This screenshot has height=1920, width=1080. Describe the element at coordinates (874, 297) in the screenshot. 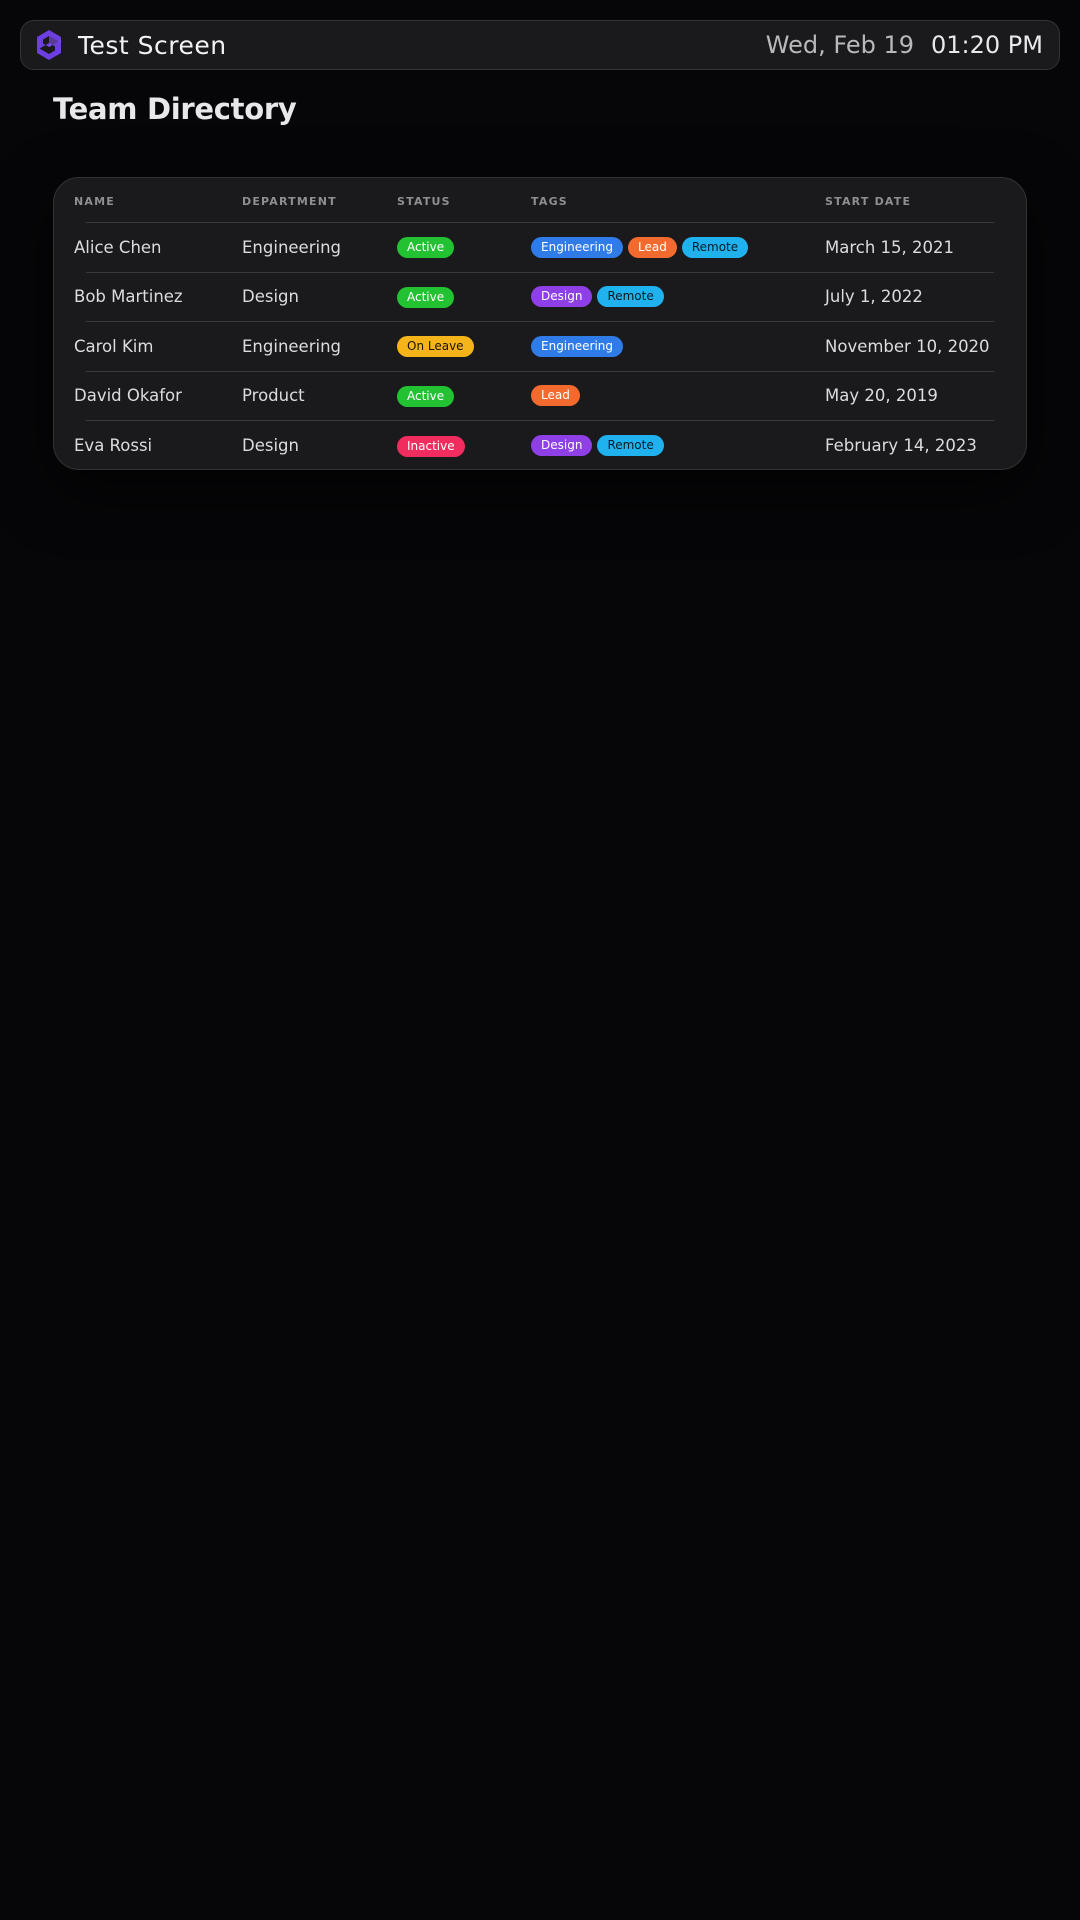

I see `employee-start-date: July 1, 2022` at that location.